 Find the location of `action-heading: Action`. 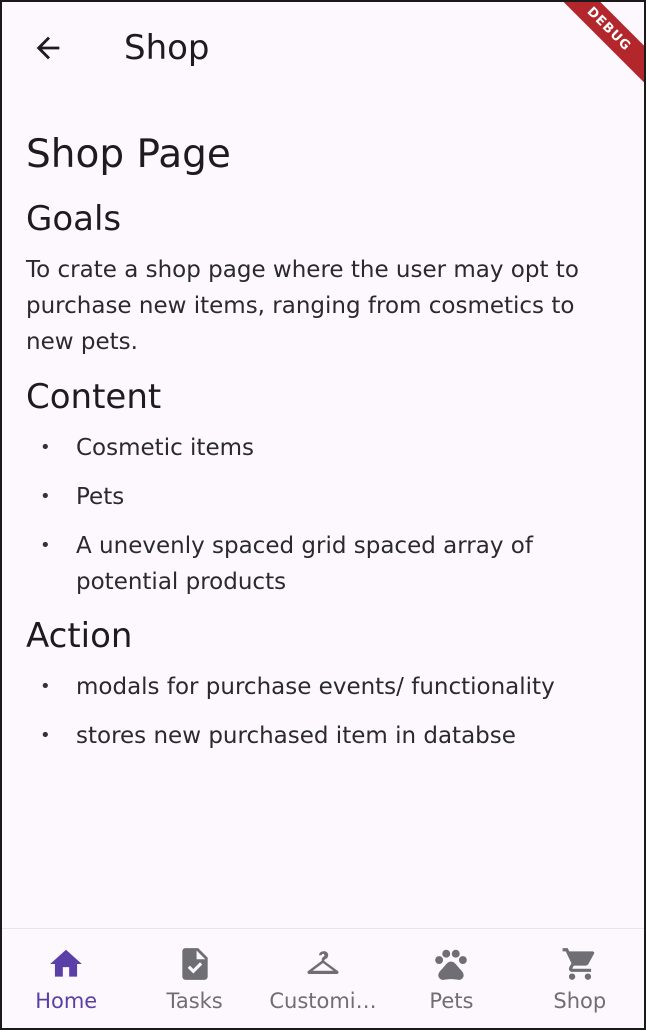

action-heading: Action is located at coordinates (79, 636).